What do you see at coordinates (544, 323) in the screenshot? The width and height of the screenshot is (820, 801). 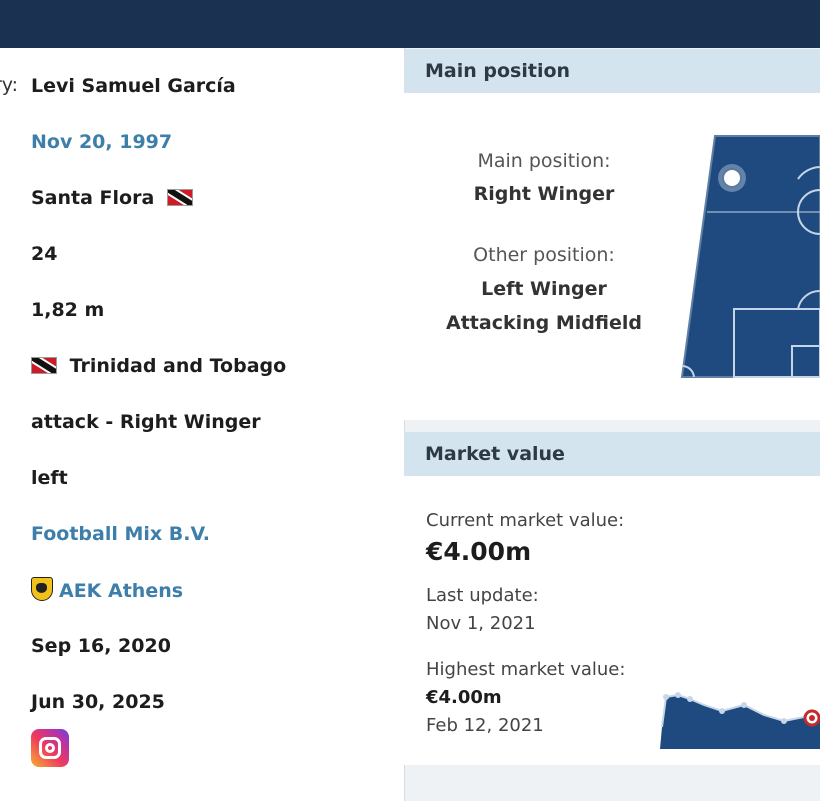 I see `other-position-value: Attacking Midfield` at bounding box center [544, 323].